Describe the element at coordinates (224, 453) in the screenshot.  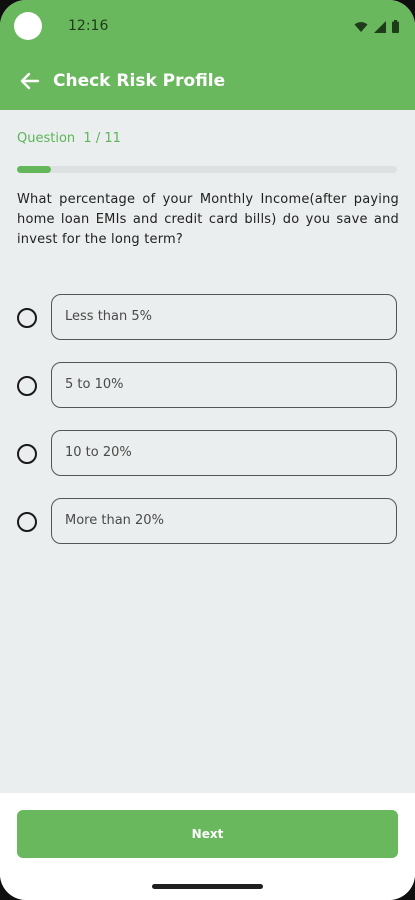
I see `option-card: 10 to 20%` at that location.